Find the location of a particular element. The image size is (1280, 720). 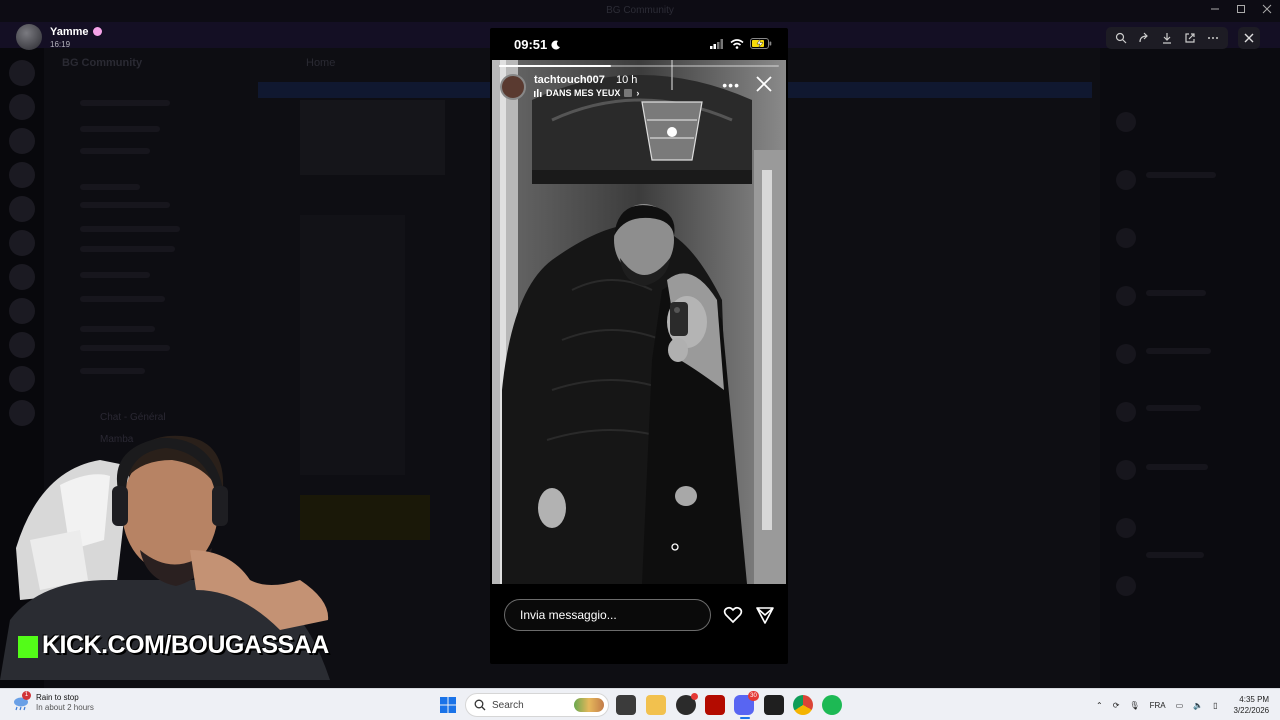

clock-date: 3/22/2026 is located at coordinates (1251, 710).